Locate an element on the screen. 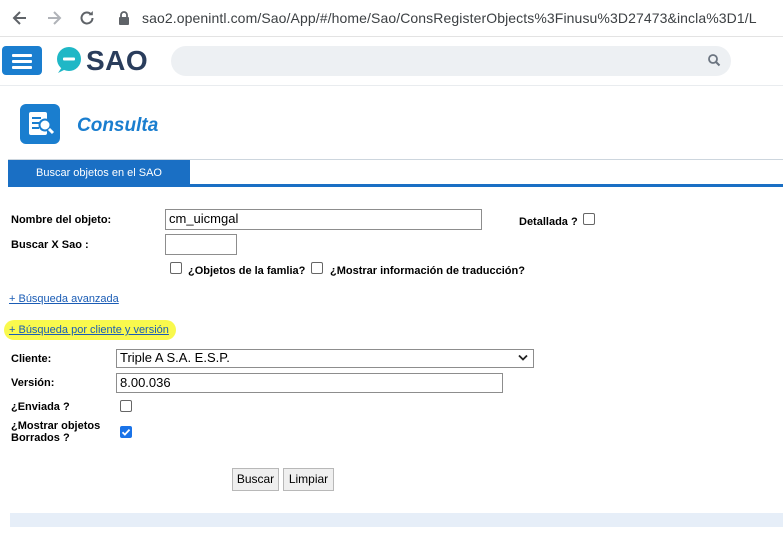 The image size is (783, 547). arrow-left-icon is located at coordinates (20, 18).